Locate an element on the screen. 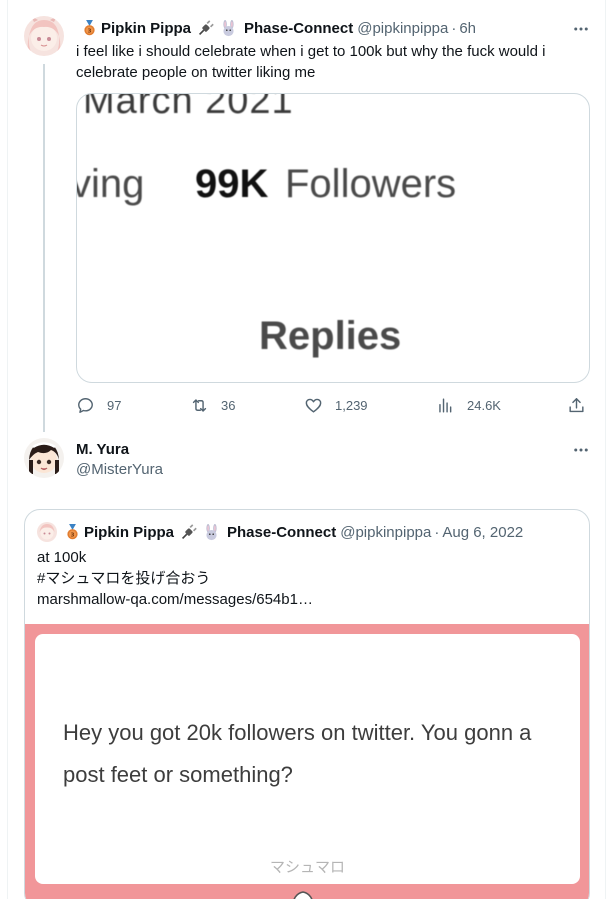 The height and width of the screenshot is (899, 613). reply-more-button is located at coordinates (581, 450).